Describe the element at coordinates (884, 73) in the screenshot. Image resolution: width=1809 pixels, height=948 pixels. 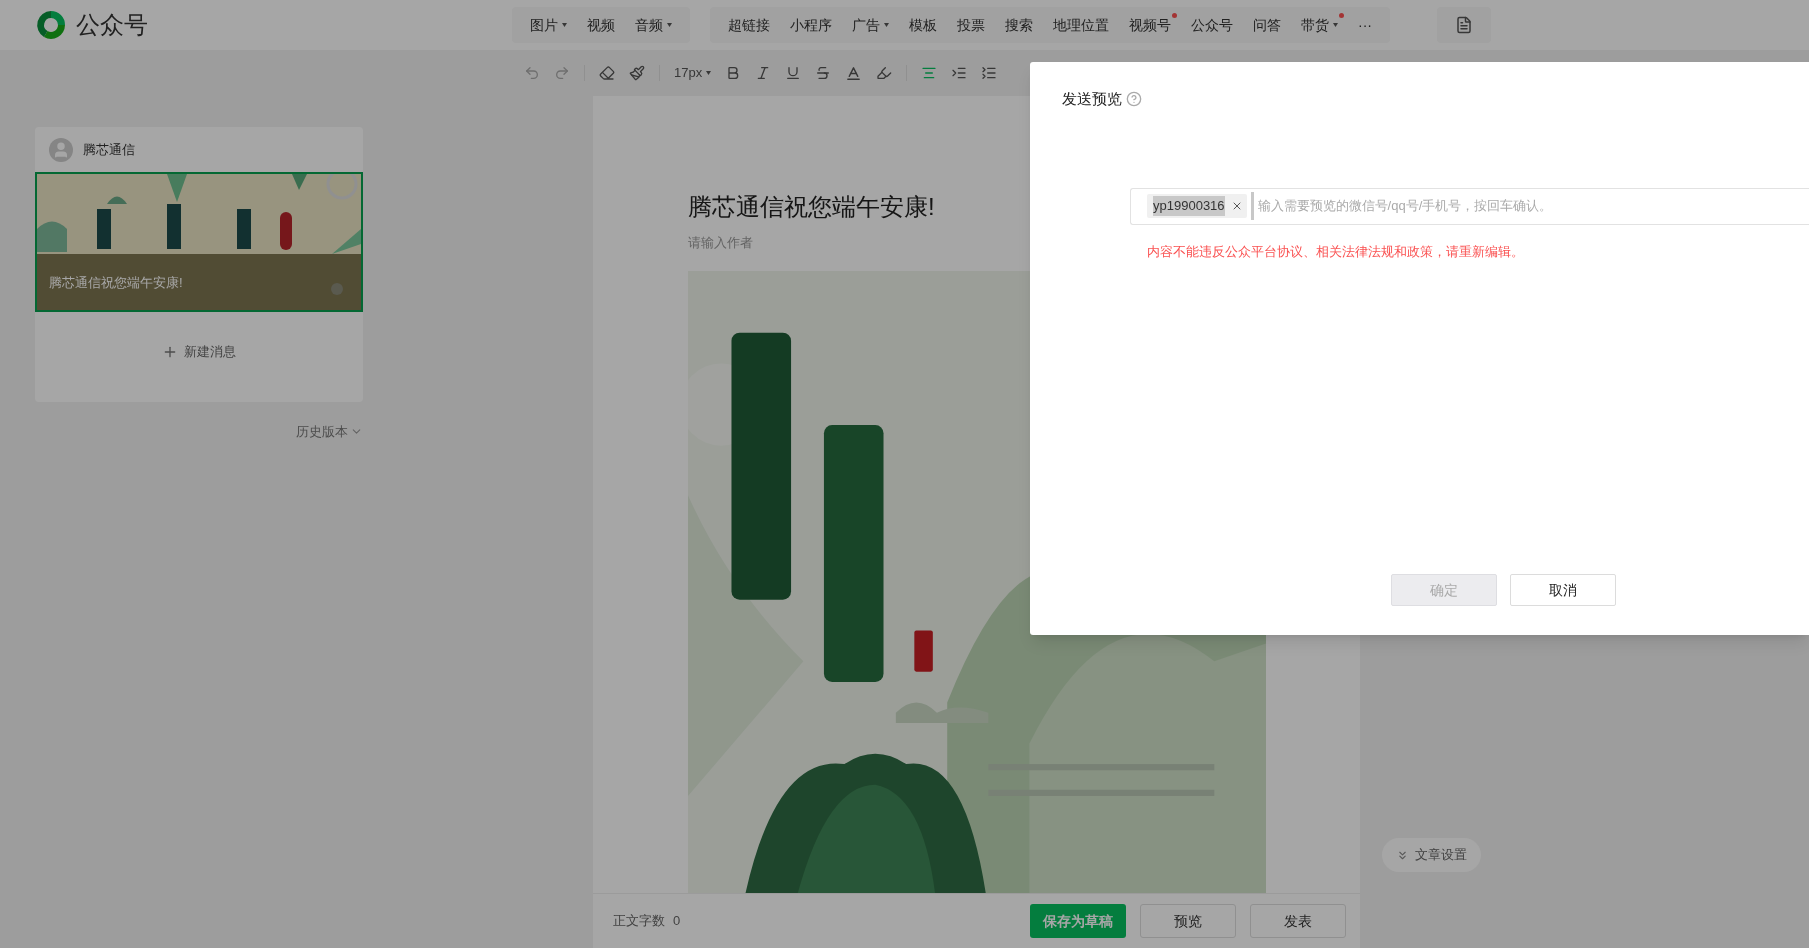
I see `highlight-icon` at that location.